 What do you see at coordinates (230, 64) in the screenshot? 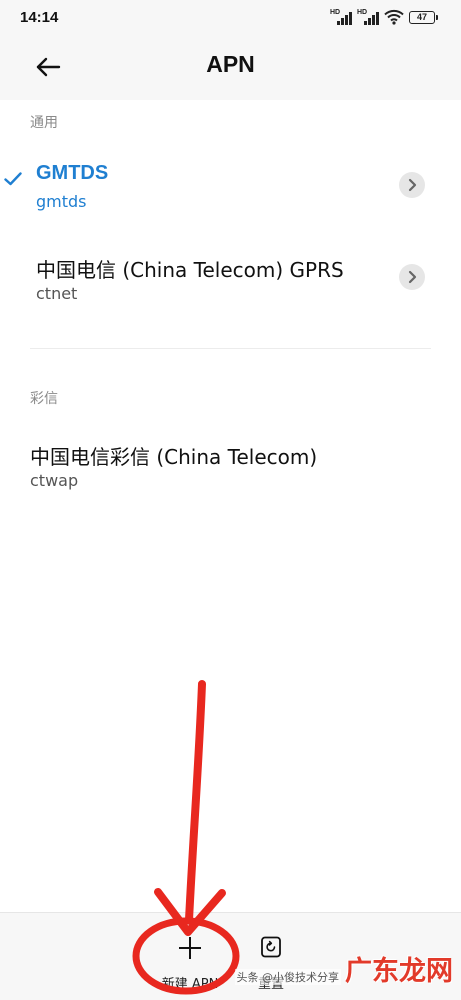
I see `page-title: APN` at bounding box center [230, 64].